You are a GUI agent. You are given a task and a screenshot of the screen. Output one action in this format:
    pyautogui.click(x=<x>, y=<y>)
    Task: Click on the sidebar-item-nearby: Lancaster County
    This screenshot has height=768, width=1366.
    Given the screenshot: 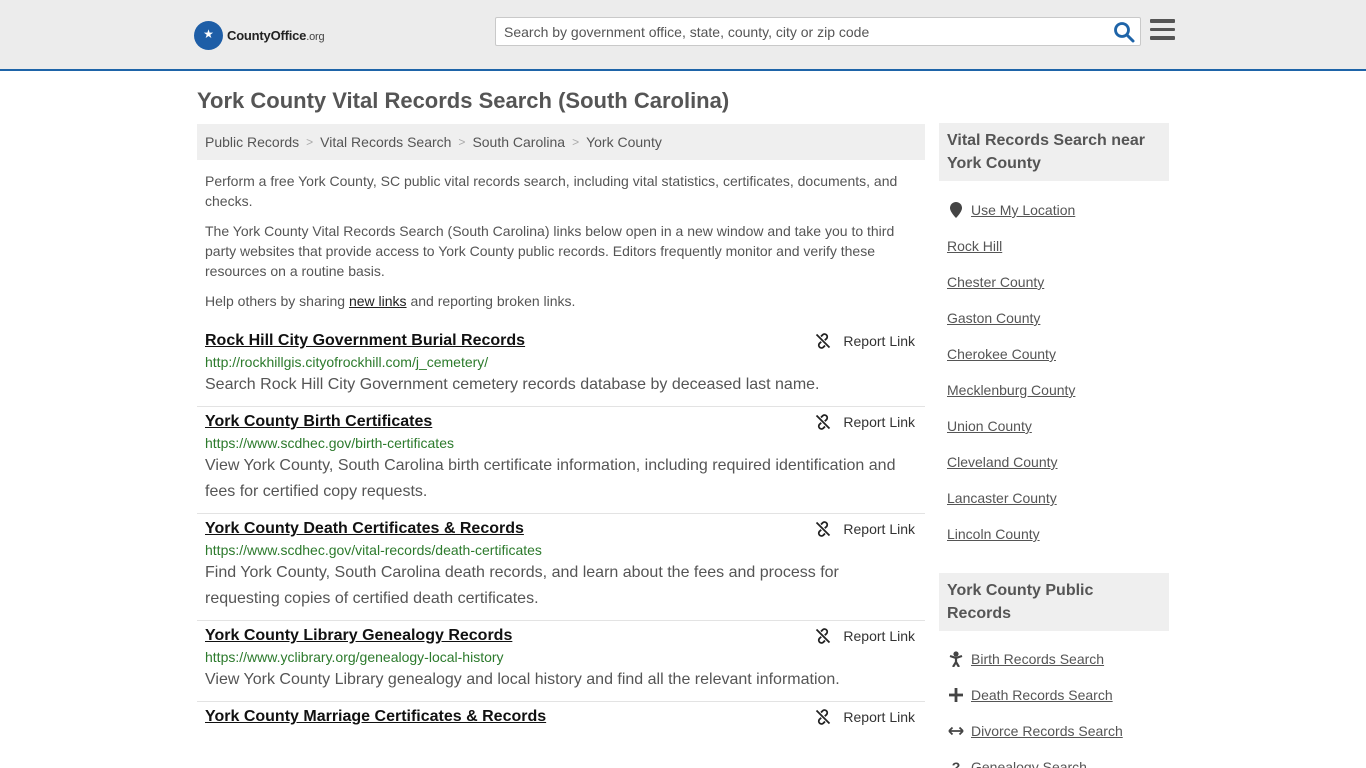 What is the action you would take?
    pyautogui.click(x=1058, y=498)
    